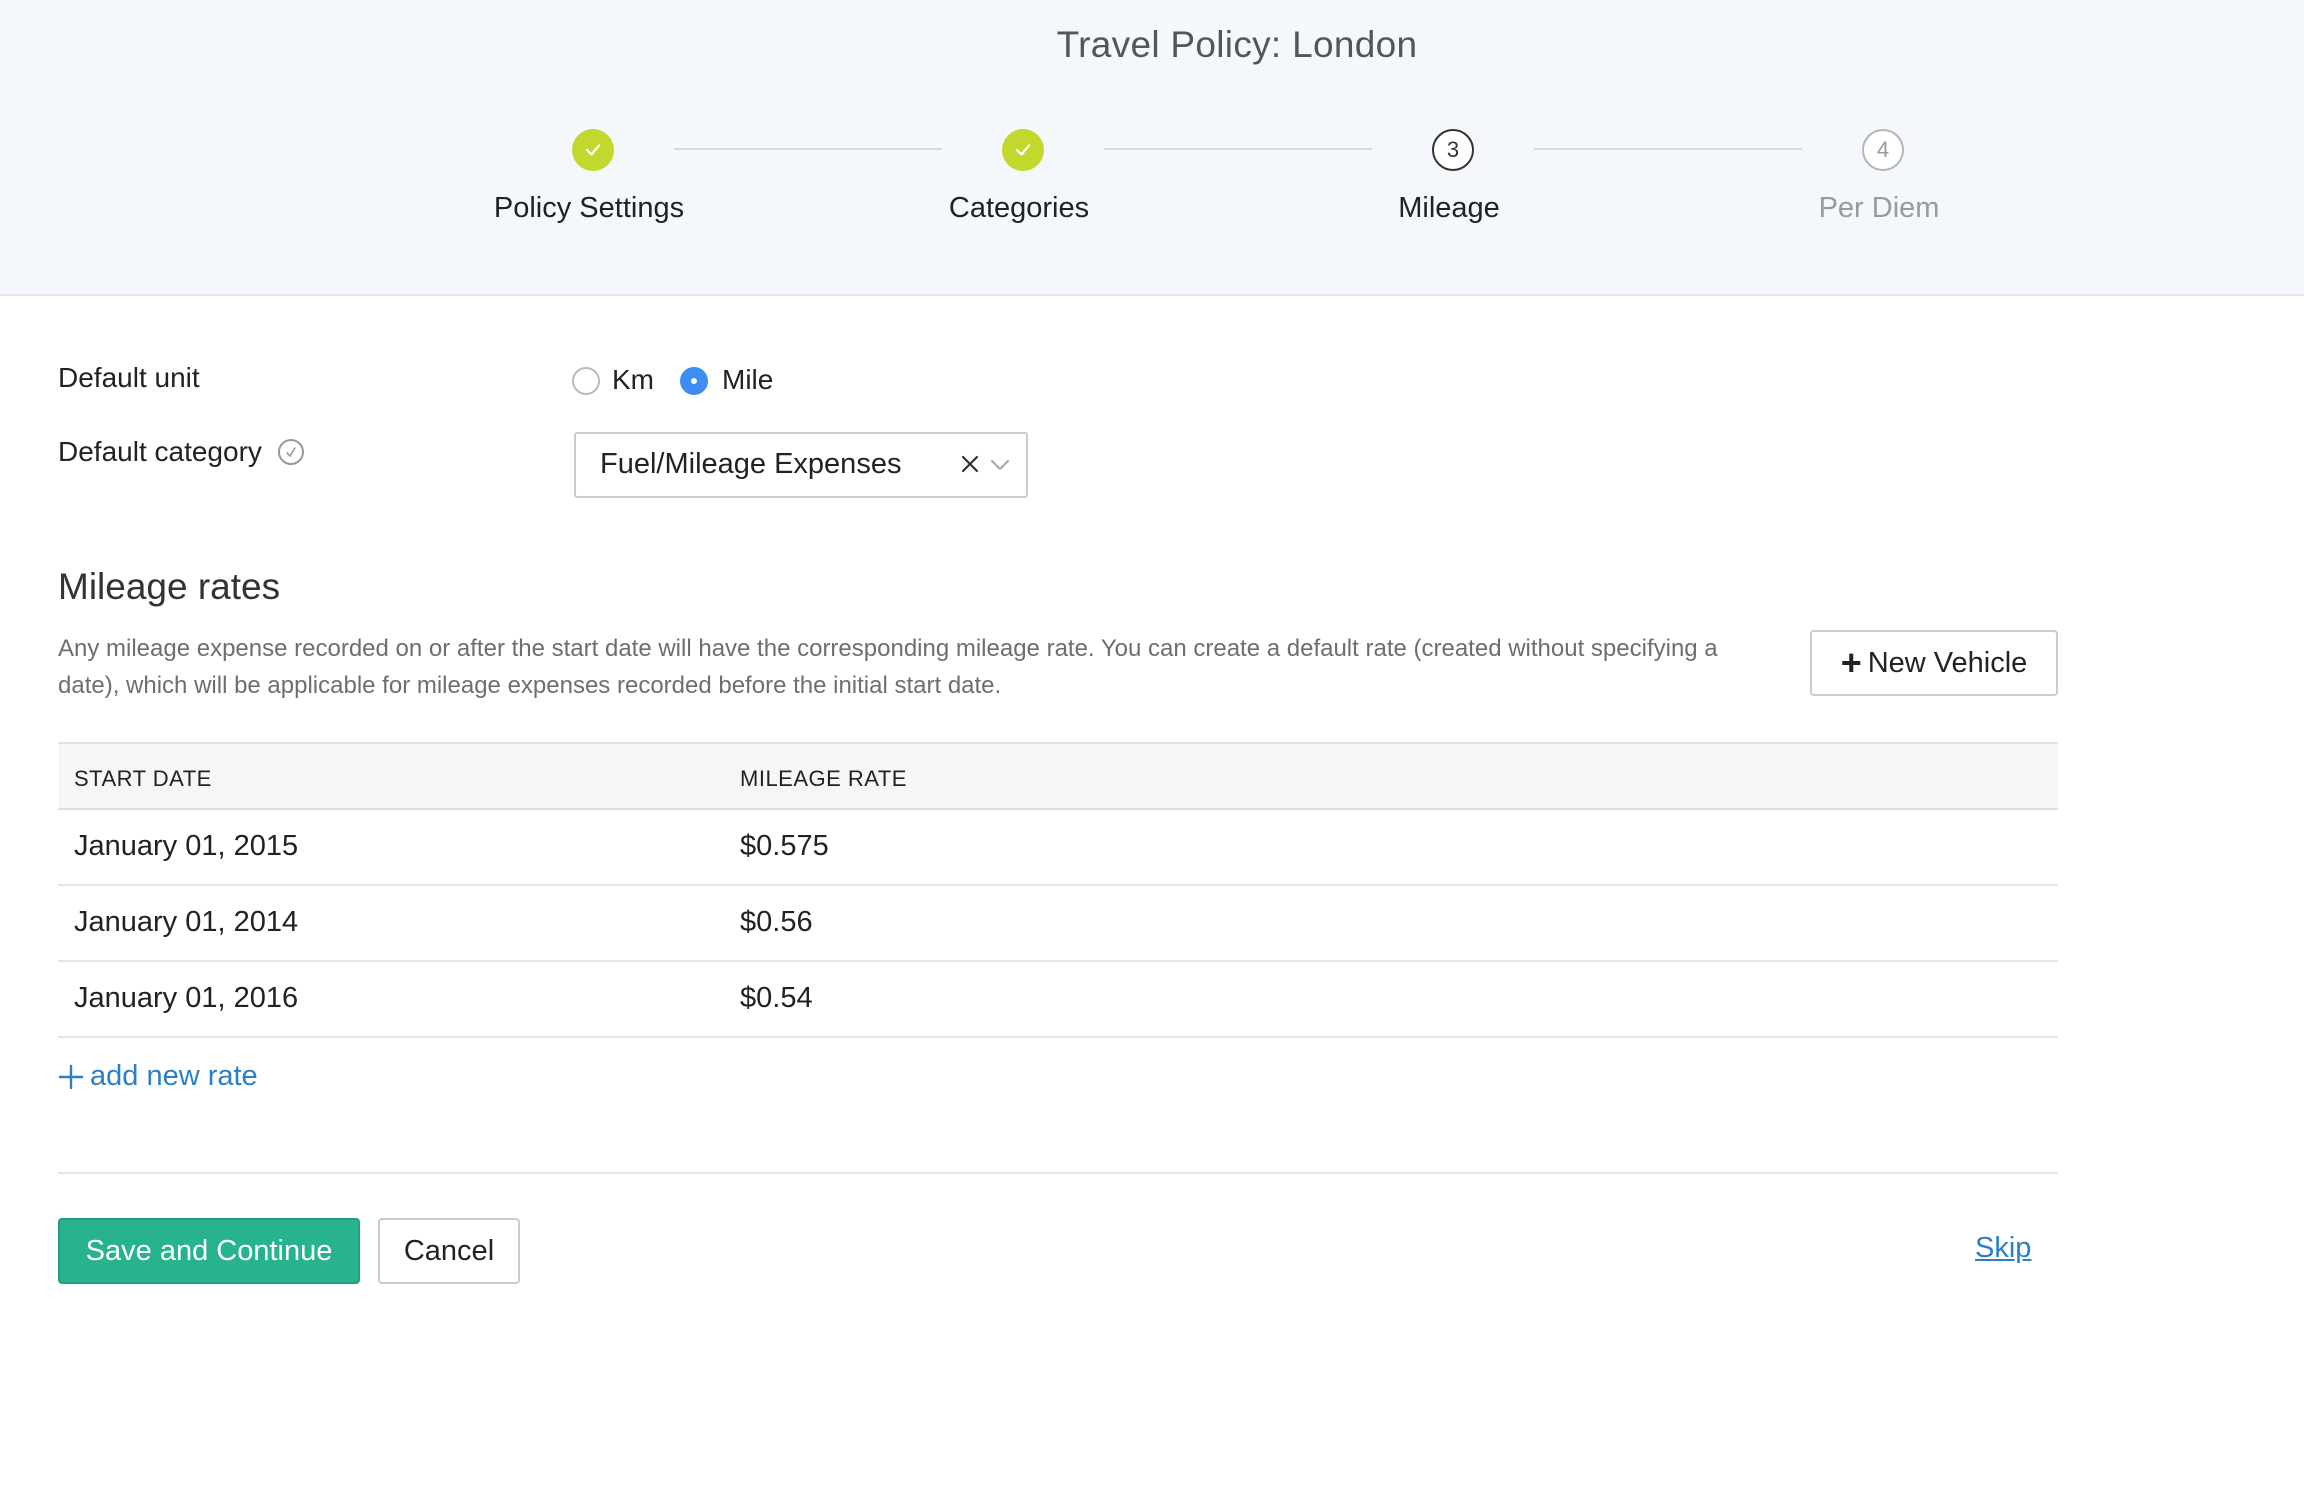 The width and height of the screenshot is (2304, 1492). What do you see at coordinates (1058, 848) in the screenshot?
I see `table-row: January 01, 2015 $0.575` at bounding box center [1058, 848].